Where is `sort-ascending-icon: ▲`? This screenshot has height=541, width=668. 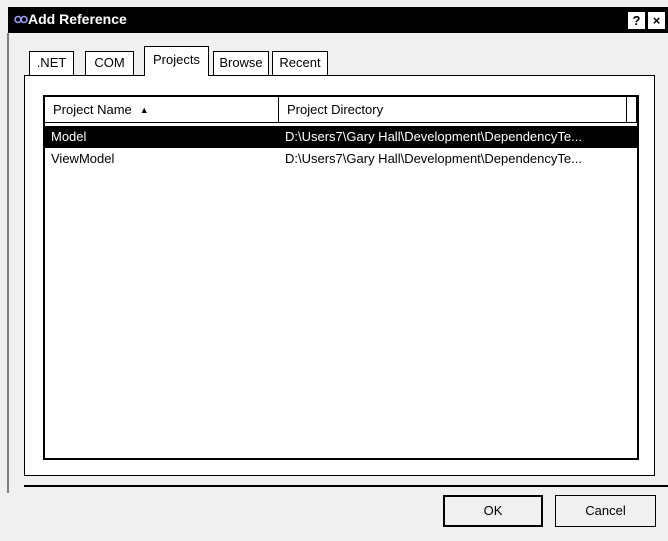
sort-ascending-icon: ▲ is located at coordinates (144, 110).